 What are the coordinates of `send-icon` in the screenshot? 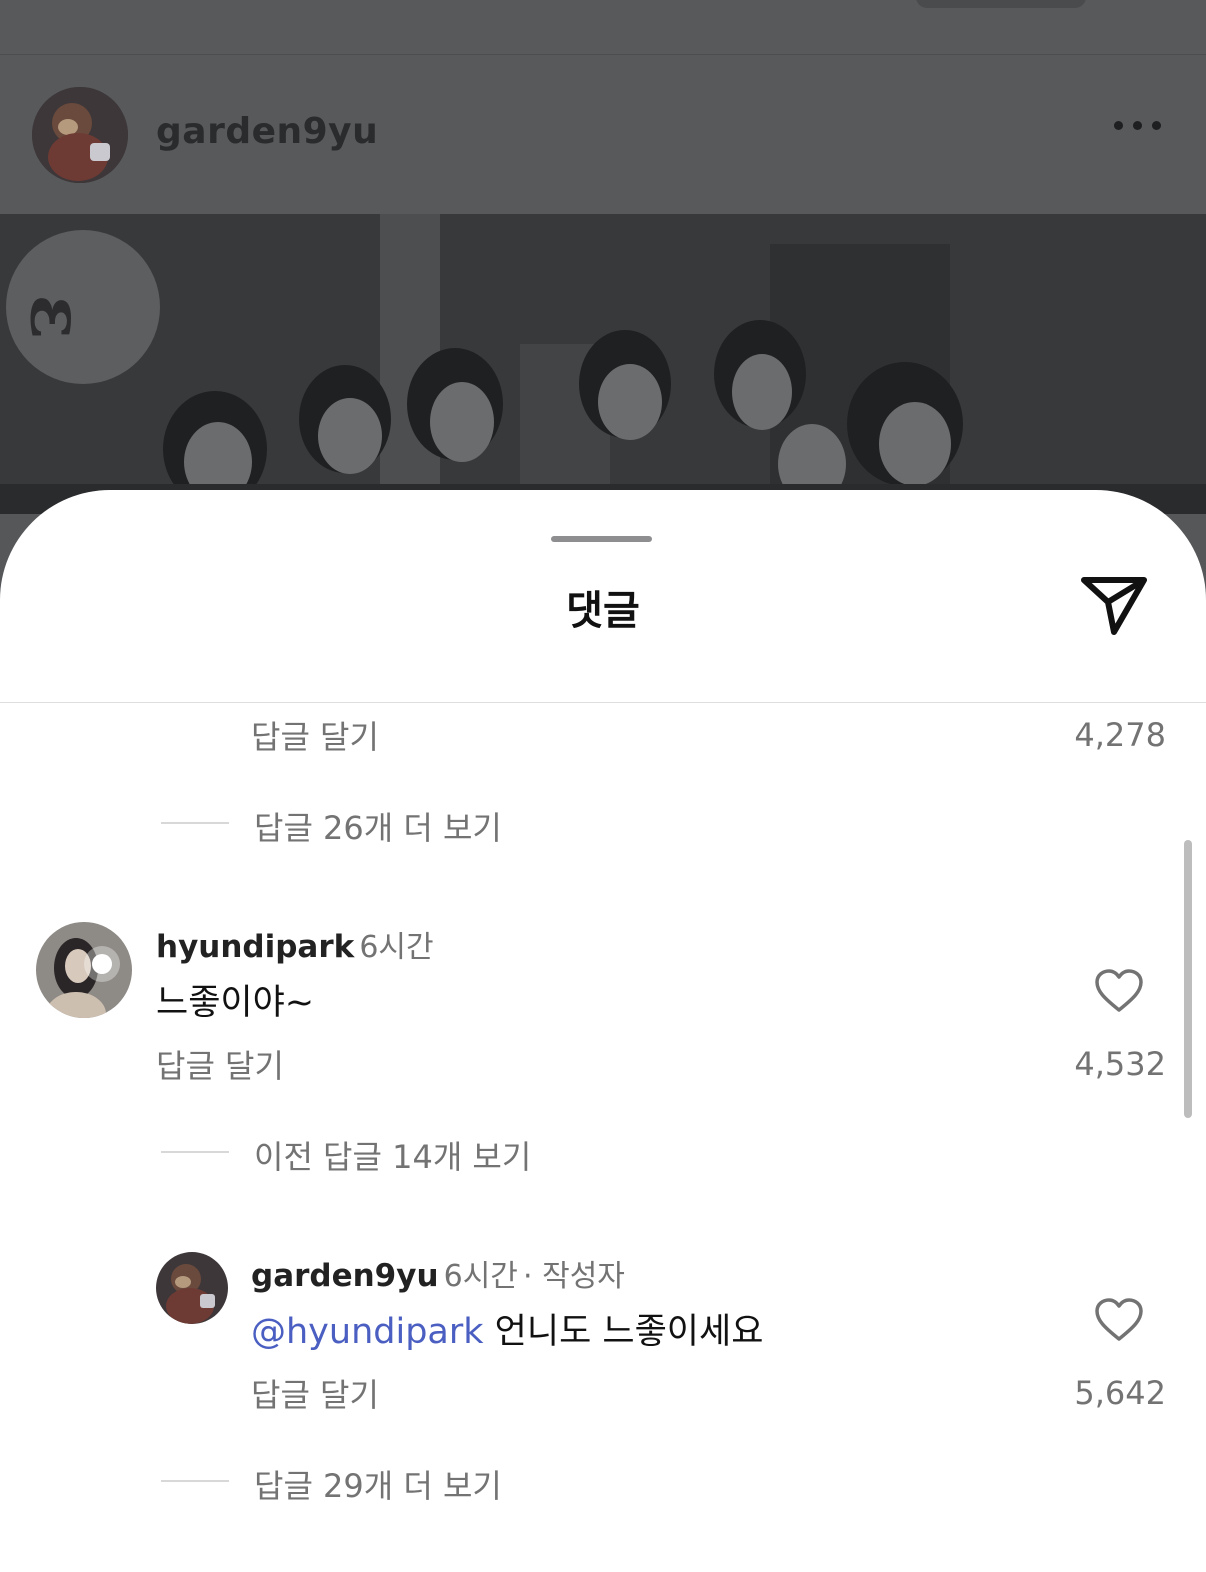 It's located at (1114, 606).